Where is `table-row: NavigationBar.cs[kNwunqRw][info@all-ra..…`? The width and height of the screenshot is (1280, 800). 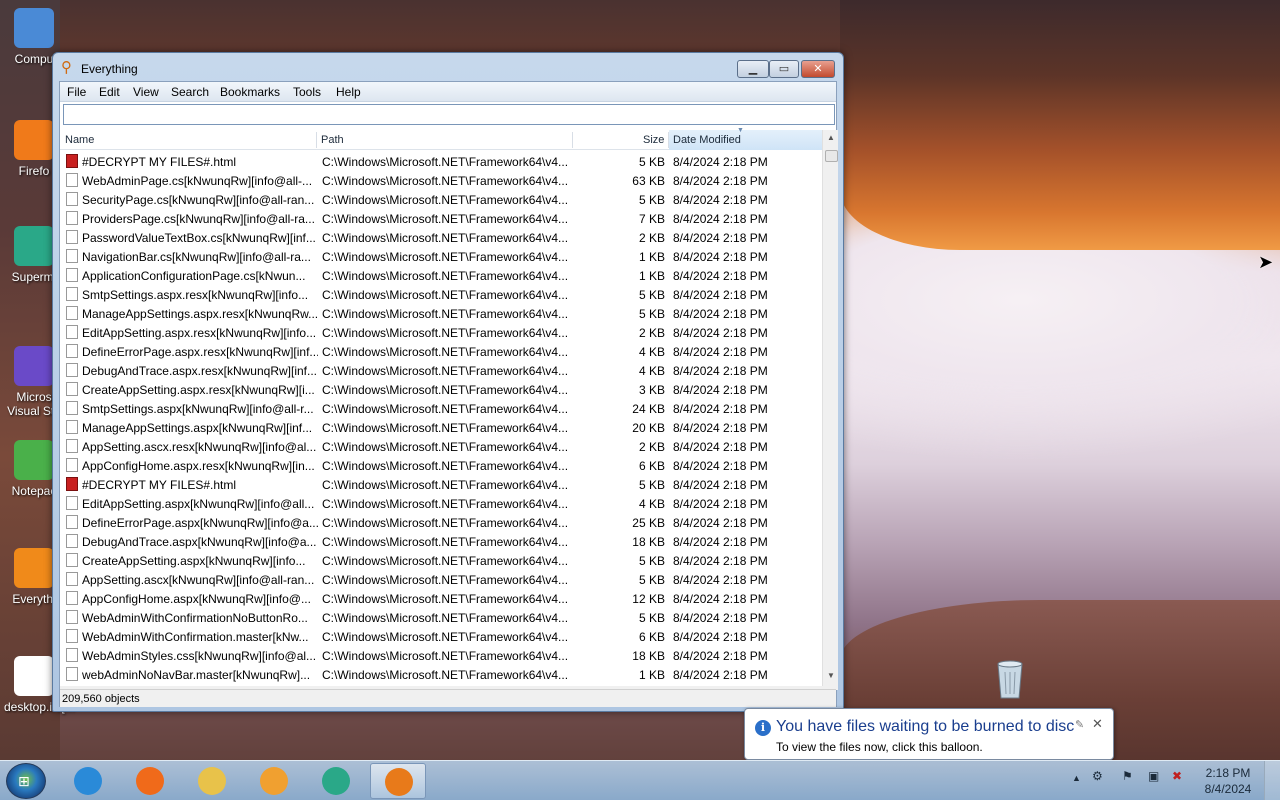
table-row: NavigationBar.cs[kNwunqRw][info@all-ra..… is located at coordinates (441, 256).